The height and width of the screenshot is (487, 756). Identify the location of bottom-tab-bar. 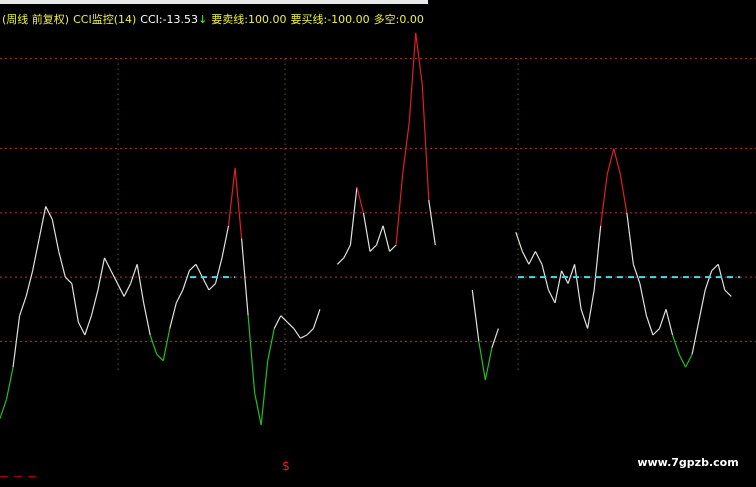
(18, 481).